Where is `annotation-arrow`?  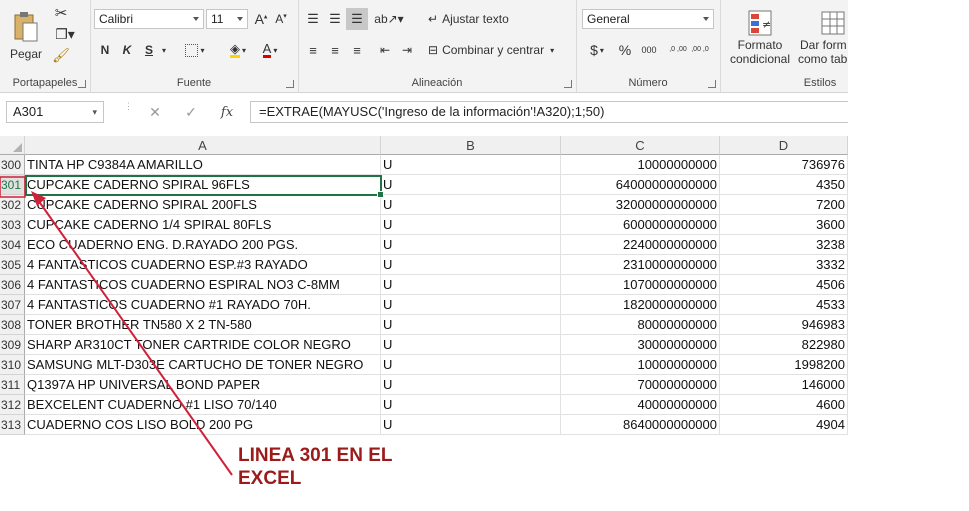 annotation-arrow is located at coordinates (116, 326).